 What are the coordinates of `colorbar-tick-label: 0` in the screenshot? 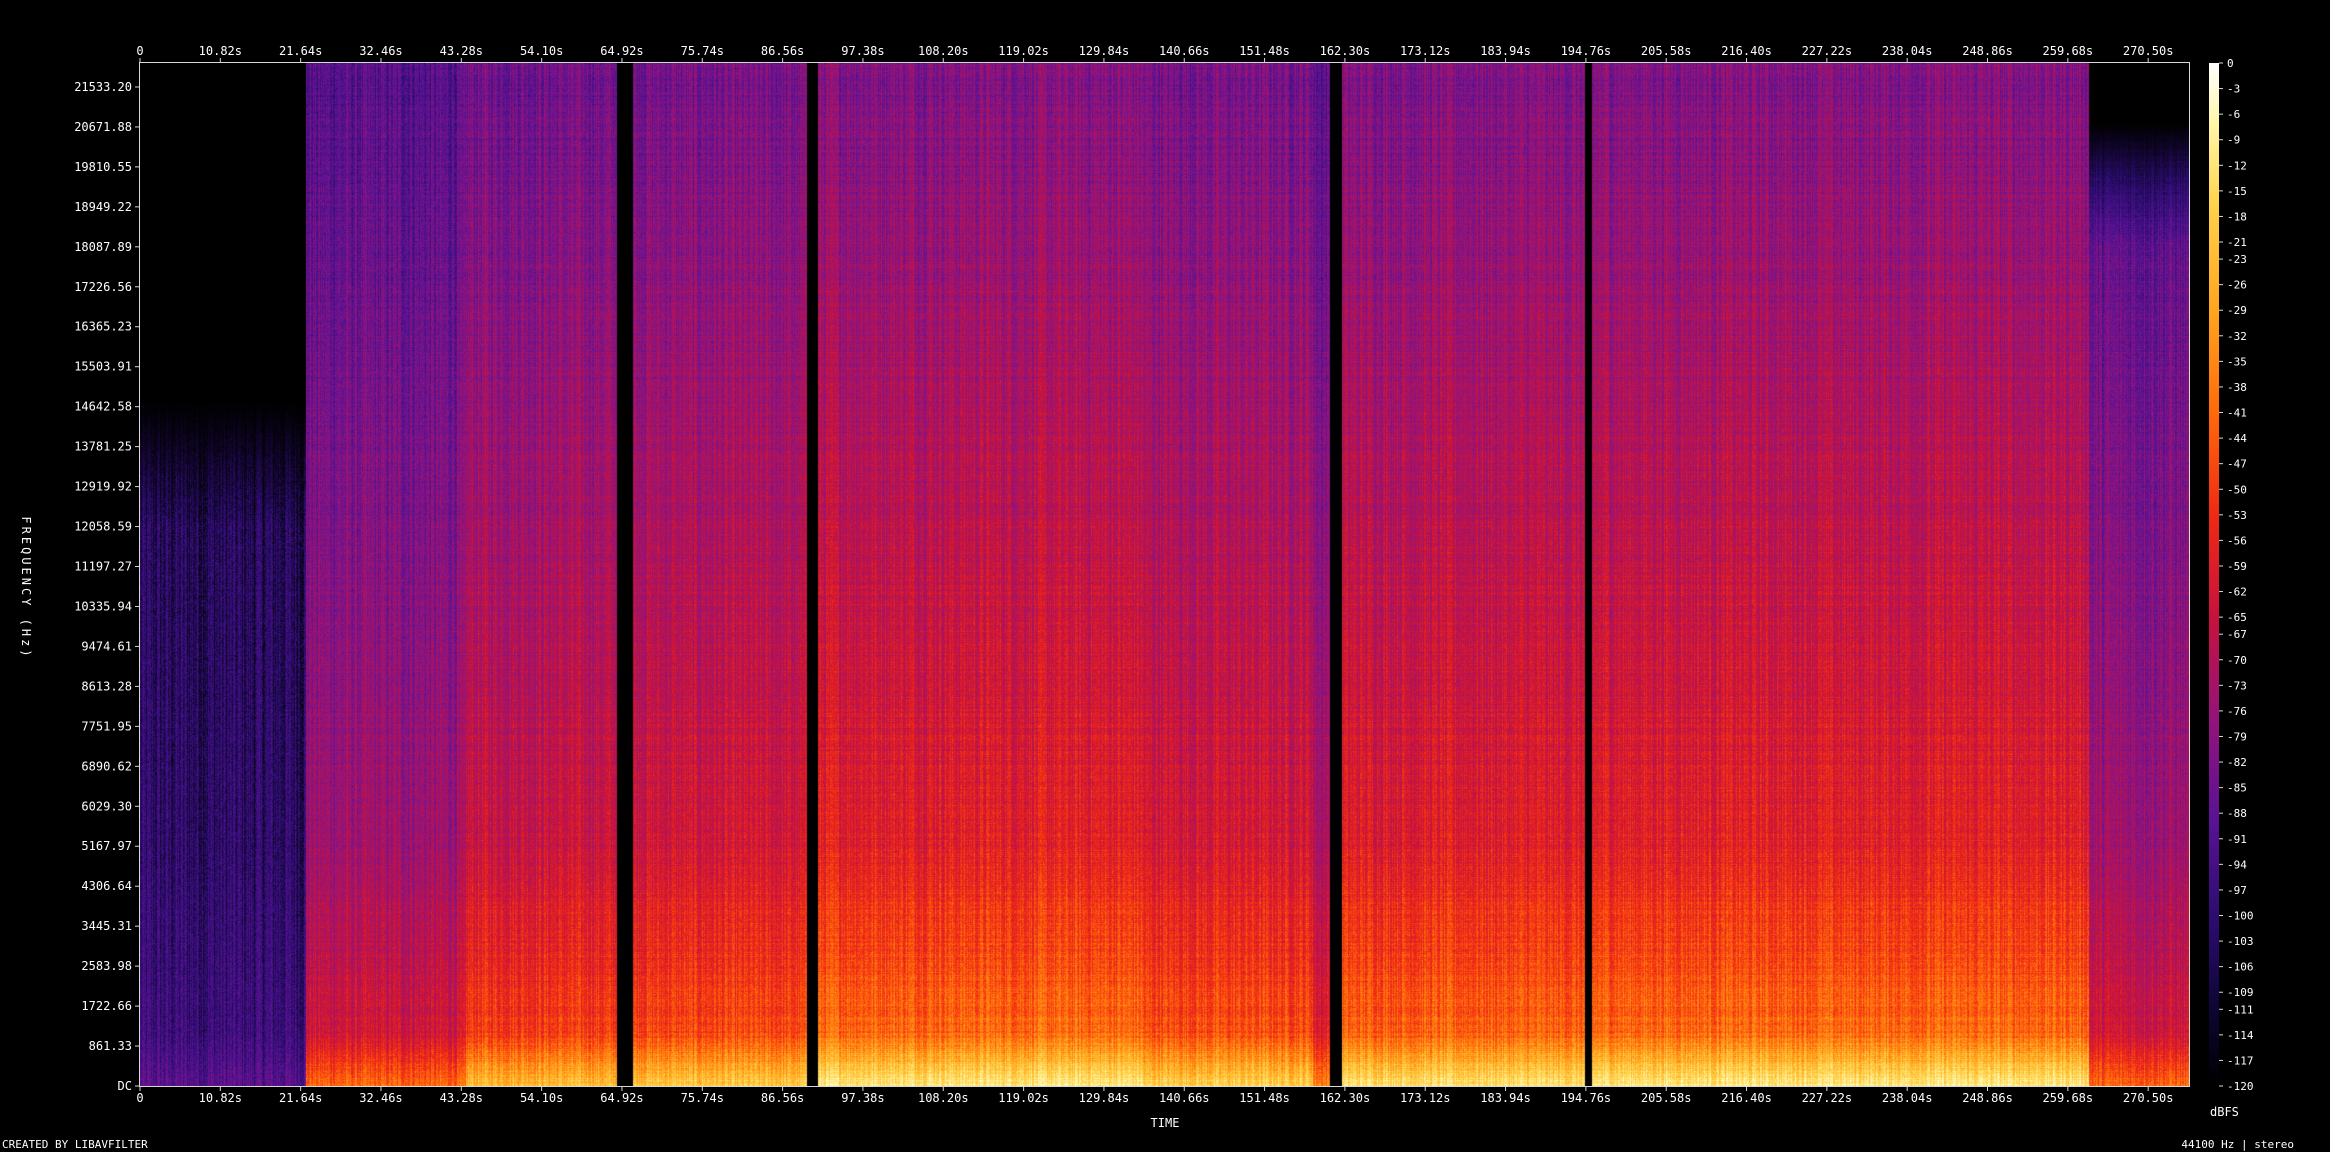 It's located at (2230, 63).